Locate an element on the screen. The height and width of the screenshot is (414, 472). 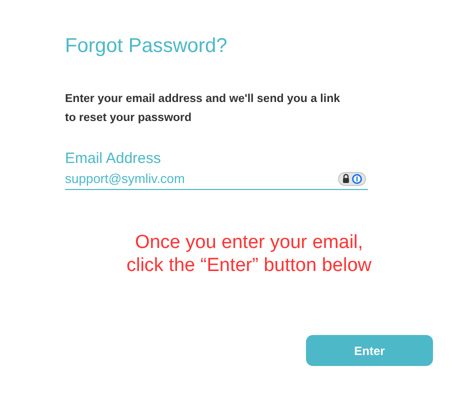
page-title: Forgot Password? is located at coordinates (146, 46).